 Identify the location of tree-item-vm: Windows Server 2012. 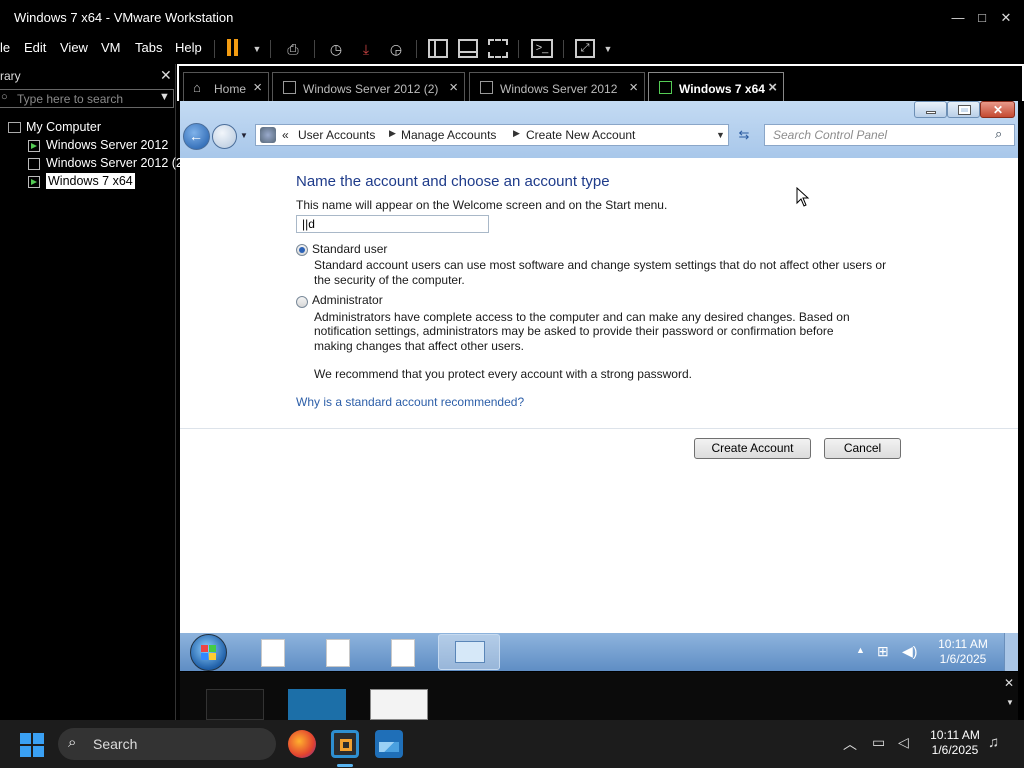
(98, 145).